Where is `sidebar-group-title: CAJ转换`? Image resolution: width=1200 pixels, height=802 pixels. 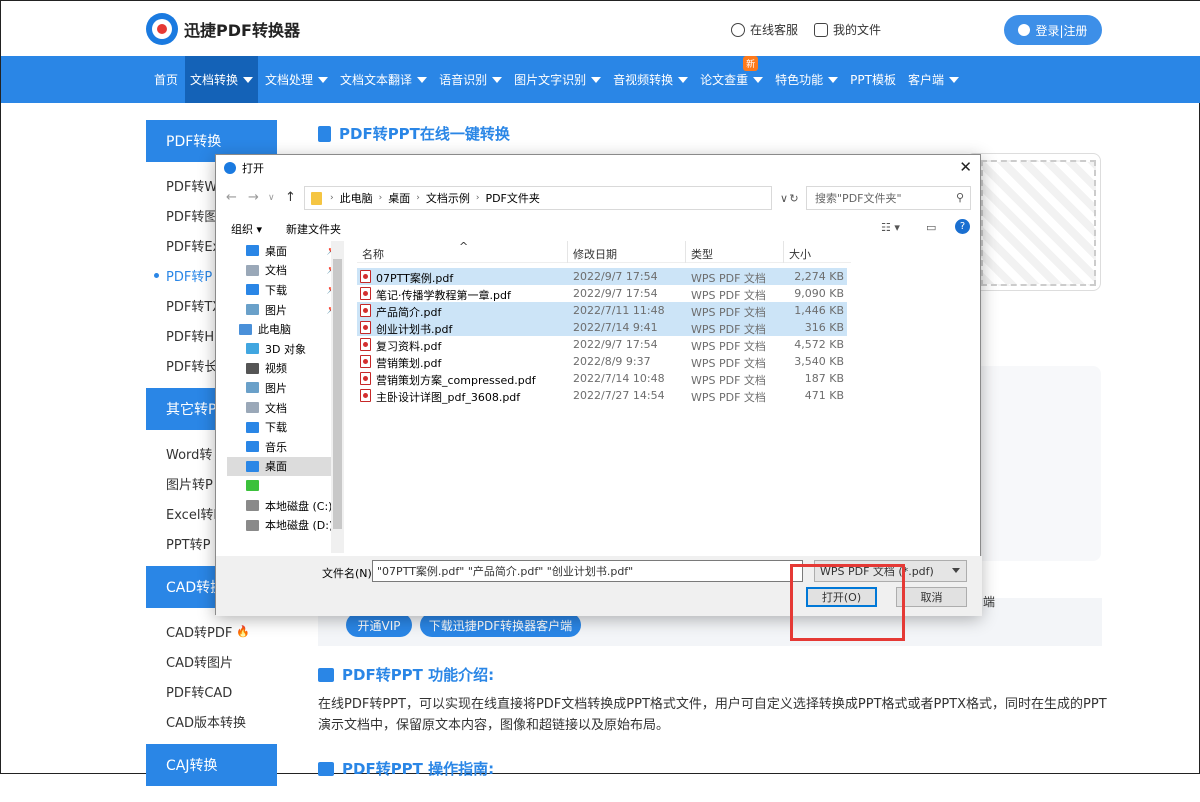 sidebar-group-title: CAJ转换 is located at coordinates (211, 765).